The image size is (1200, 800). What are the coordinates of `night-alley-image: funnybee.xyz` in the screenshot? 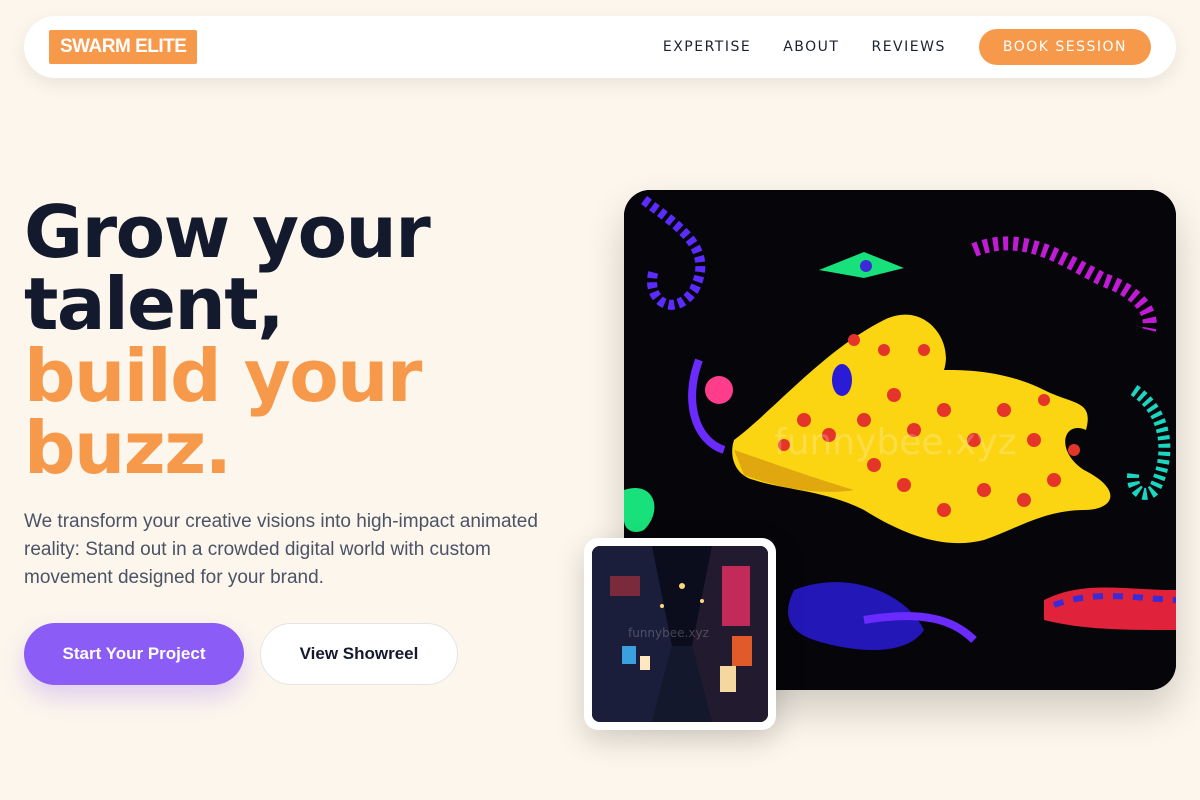 It's located at (680, 634).